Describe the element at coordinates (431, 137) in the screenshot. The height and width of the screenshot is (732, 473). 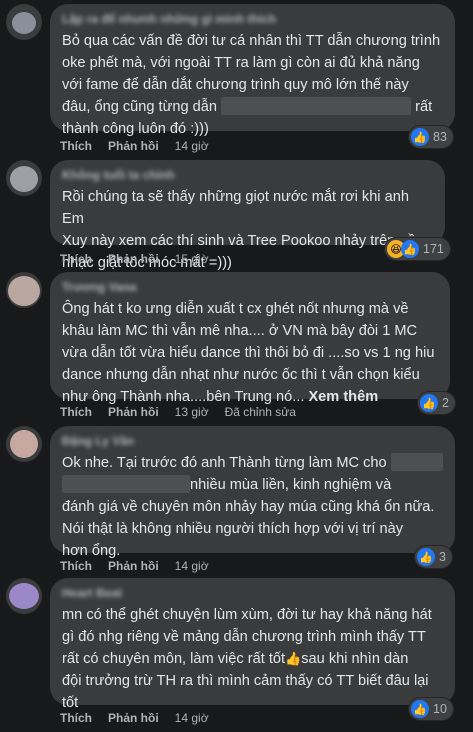
I see `reaction-summary: 👍 83` at that location.